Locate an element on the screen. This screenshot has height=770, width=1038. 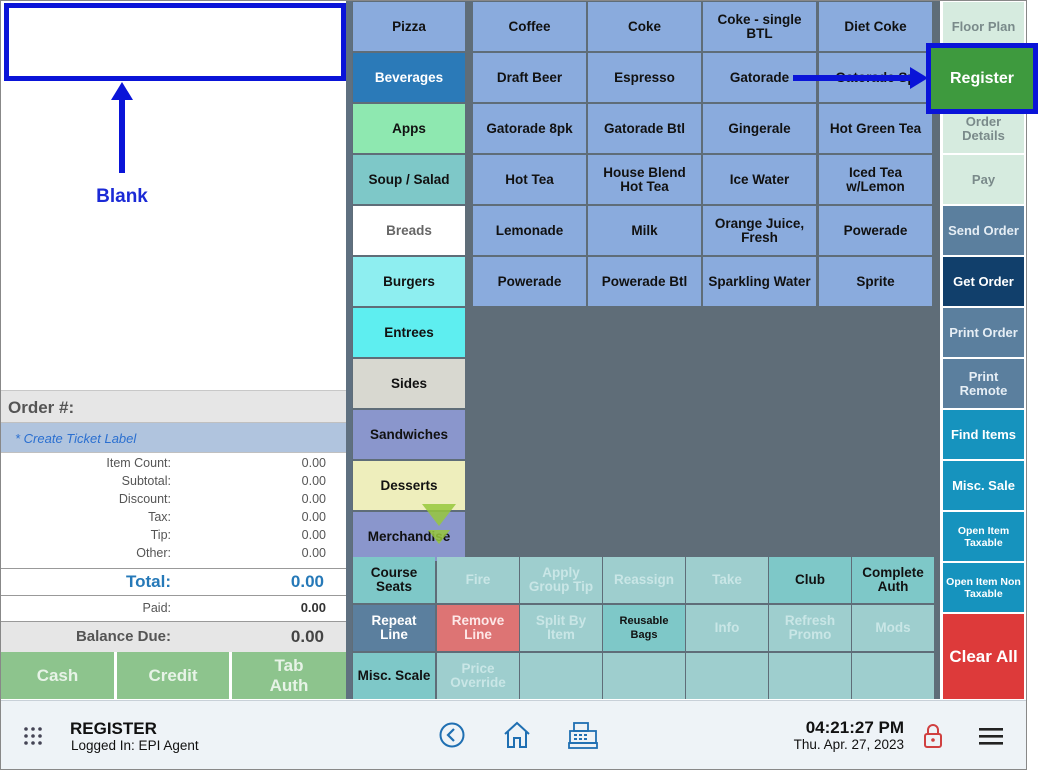
annotation-arrow-right-icon is located at coordinates (919, 78).